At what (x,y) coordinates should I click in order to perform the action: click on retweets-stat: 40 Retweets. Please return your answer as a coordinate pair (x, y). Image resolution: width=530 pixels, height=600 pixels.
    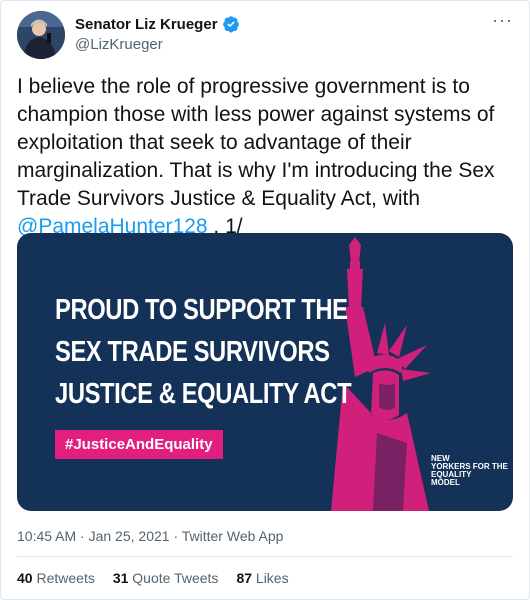
    Looking at the image, I should click on (56, 578).